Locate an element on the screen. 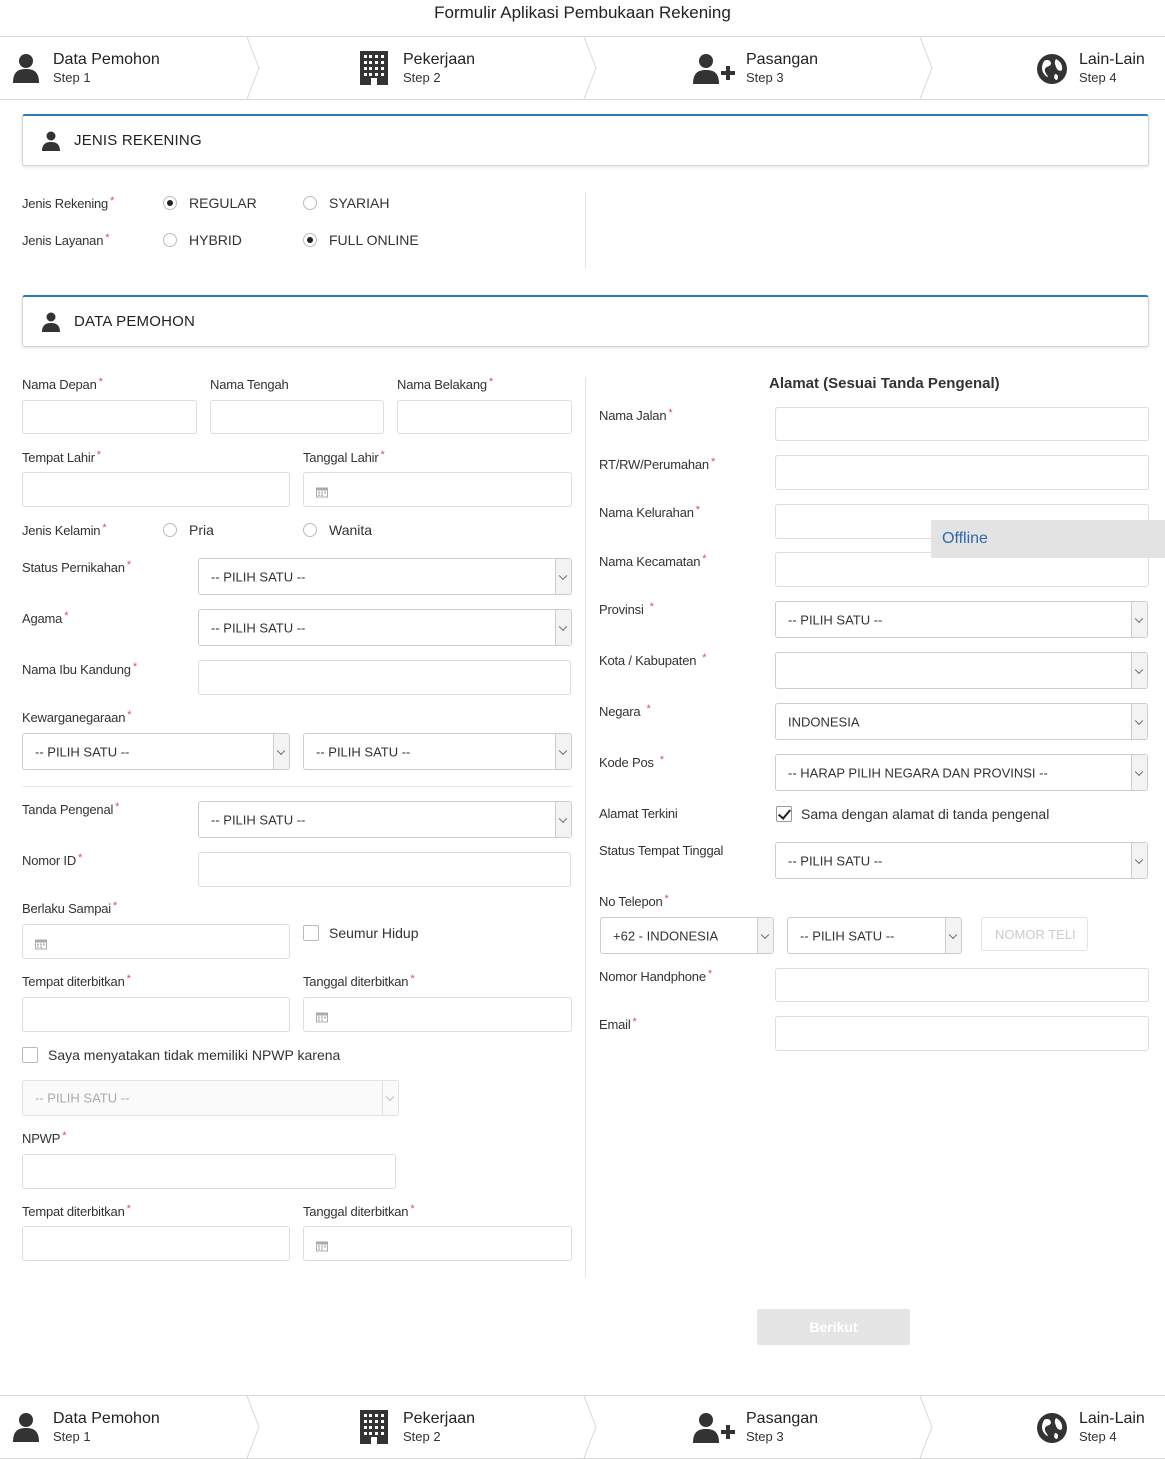 The height and width of the screenshot is (1459, 1165). kode-pos-select: -- HARAP PILIH NEGARA DAN PROVINSI -- is located at coordinates (961, 772).